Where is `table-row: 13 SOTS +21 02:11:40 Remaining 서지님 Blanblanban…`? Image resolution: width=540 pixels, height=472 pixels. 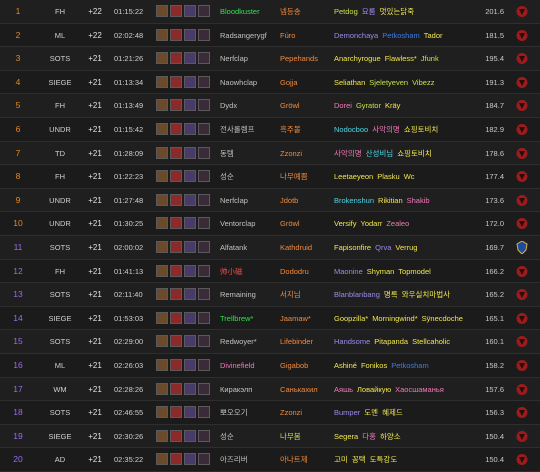 table-row: 13 SOTS +21 02:11:40 Remaining 서지님 Blanblanban… is located at coordinates (270, 295).